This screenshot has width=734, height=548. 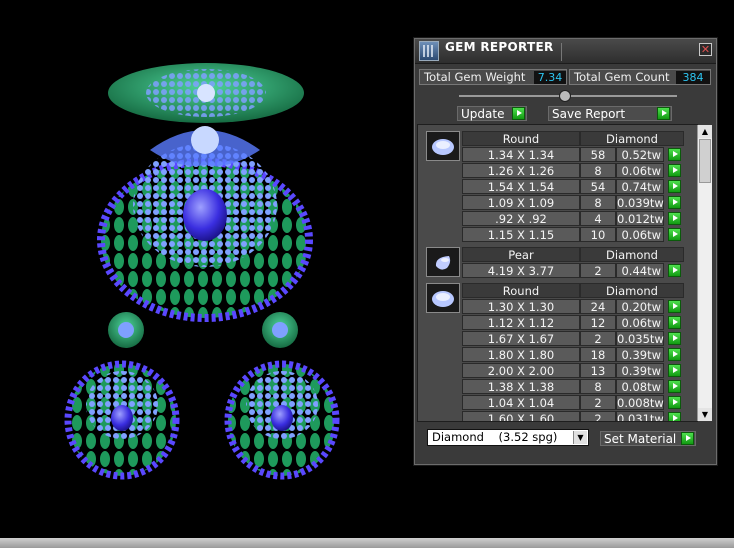 I want to click on gem-size: 1.04 X 1.04, so click(x=521, y=402).